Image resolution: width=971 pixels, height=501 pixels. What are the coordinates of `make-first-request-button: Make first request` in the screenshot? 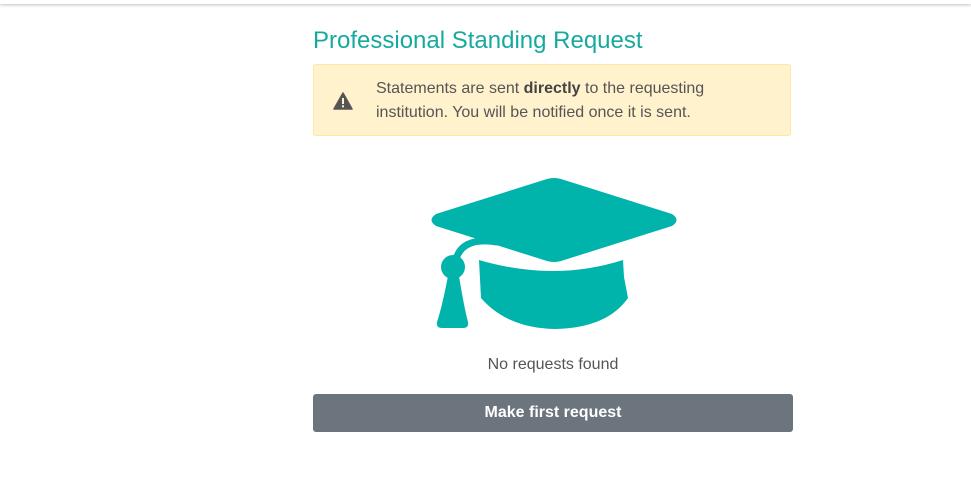 It's located at (553, 413).